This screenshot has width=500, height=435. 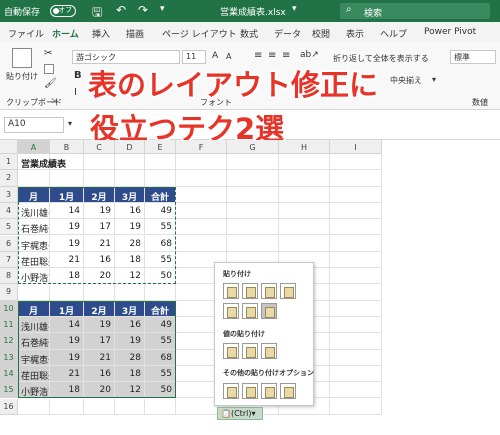 I want to click on table-value-cell: 49, so click(x=160, y=211).